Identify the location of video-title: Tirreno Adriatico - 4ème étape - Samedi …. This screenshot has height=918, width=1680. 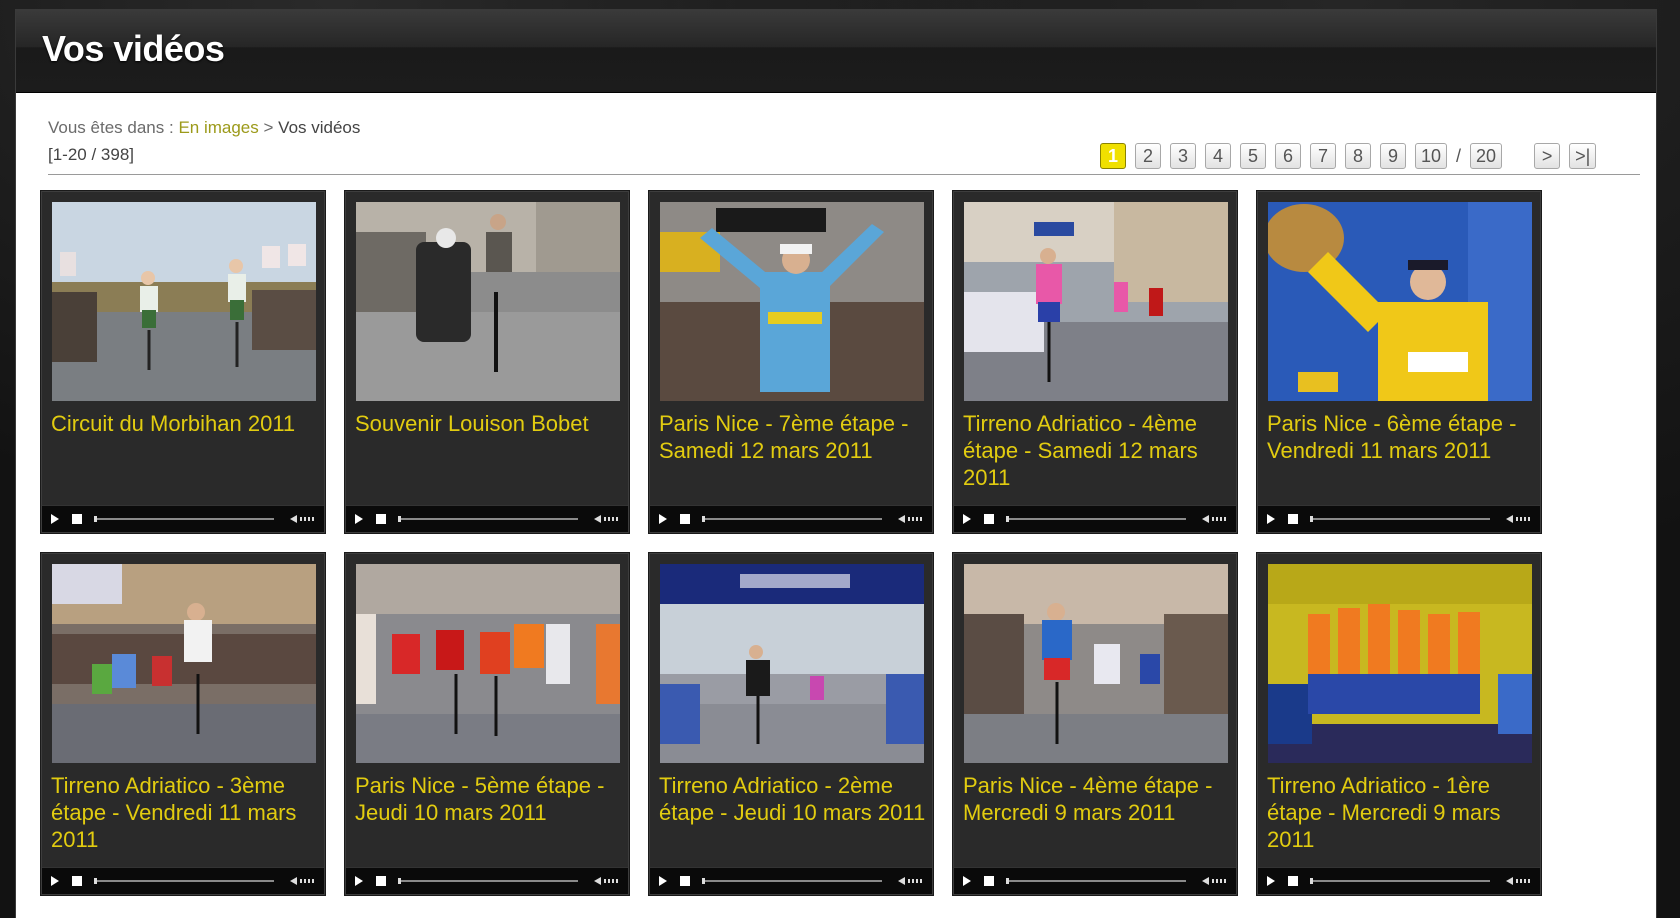
(1097, 450).